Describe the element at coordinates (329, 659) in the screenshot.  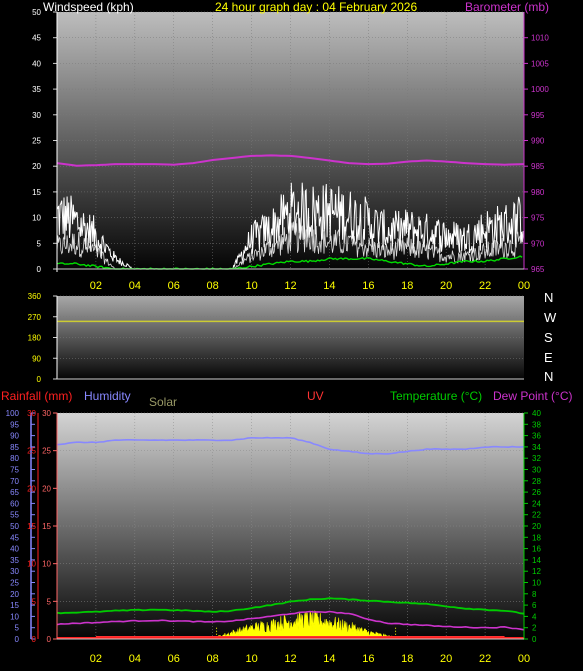
I see `x-tick-label-bottom: 14` at that location.